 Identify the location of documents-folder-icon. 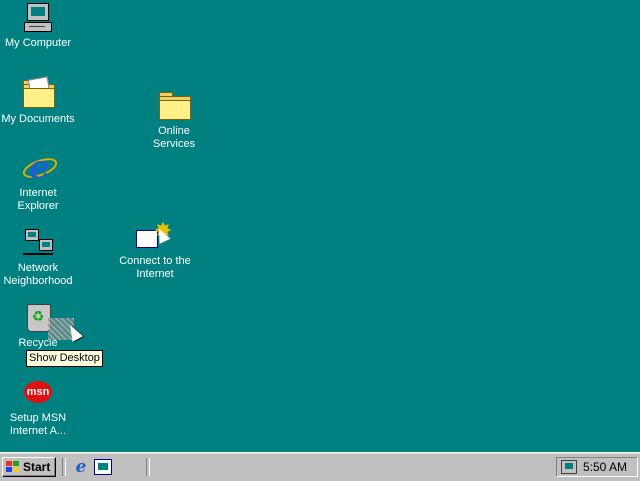
(38, 93).